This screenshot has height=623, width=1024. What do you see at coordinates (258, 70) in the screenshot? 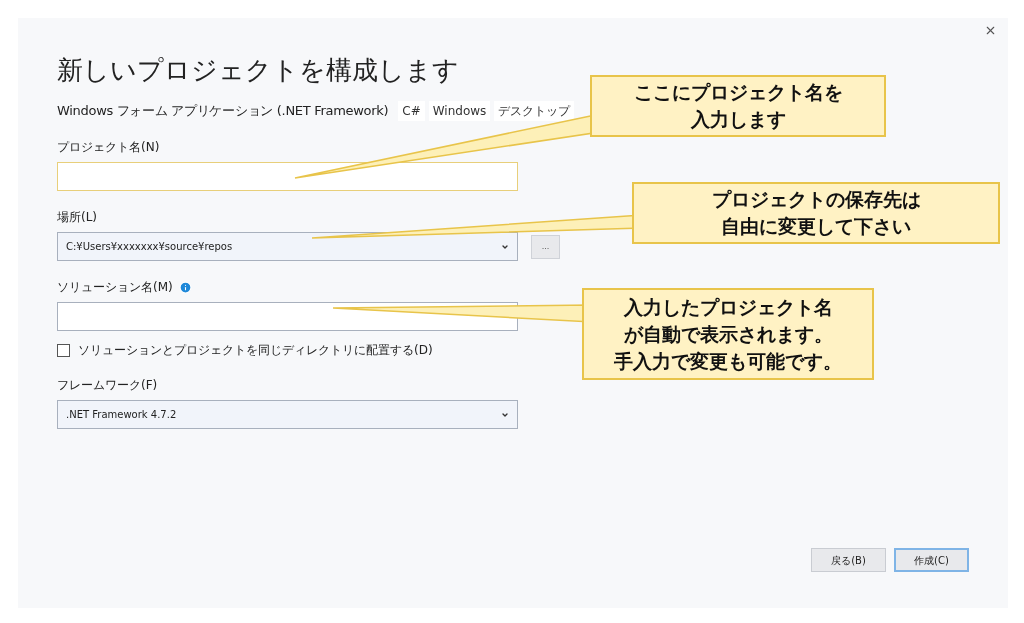
I see `dialog-title: 新しいプロジェクトを構成します` at bounding box center [258, 70].